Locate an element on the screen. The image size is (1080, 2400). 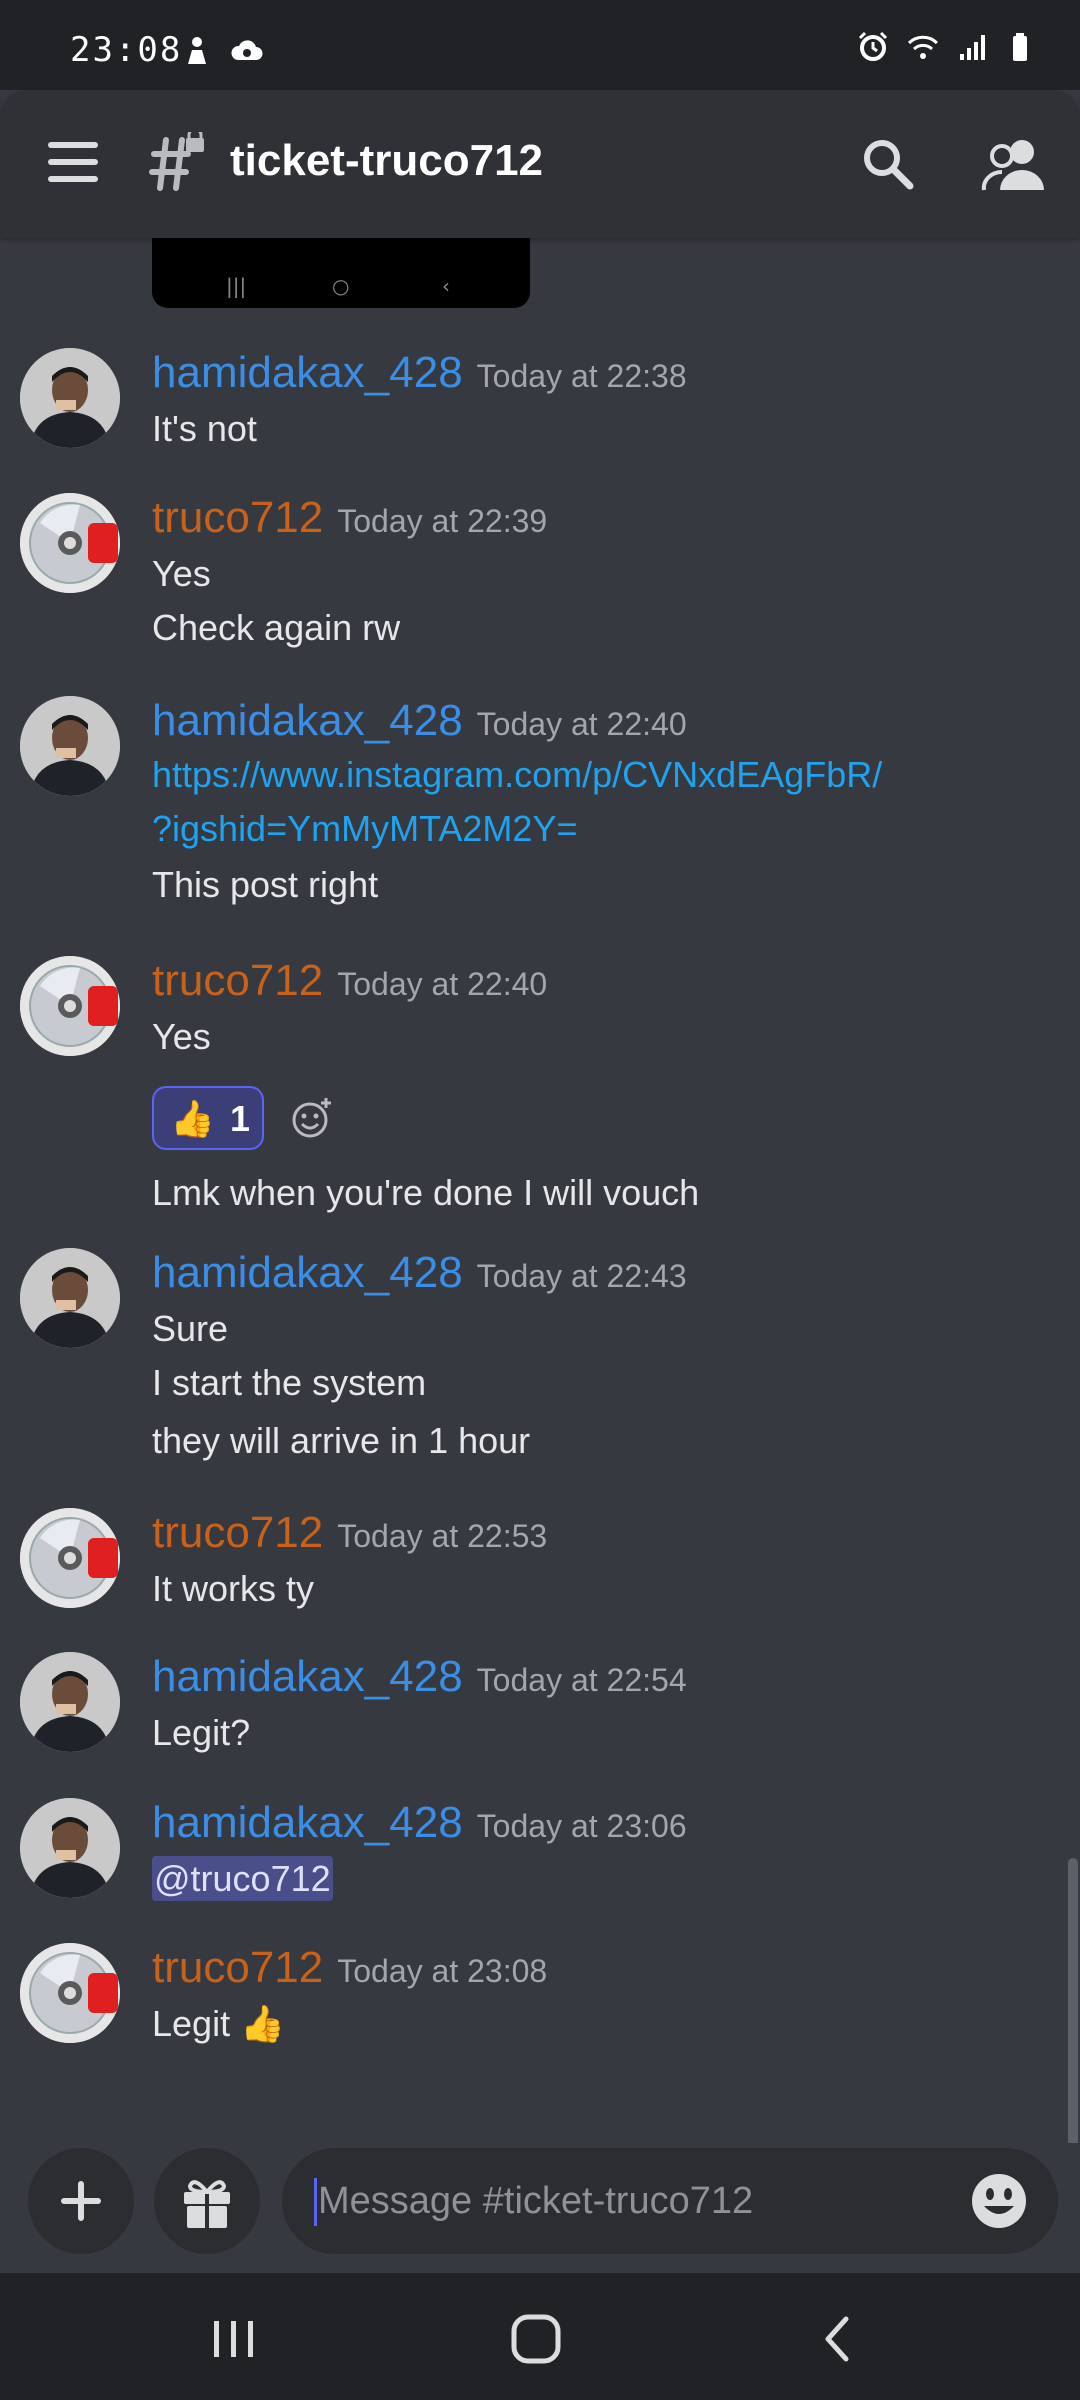
message-text: Lmk when you're done I will vouch is located at coordinates (426, 1192).